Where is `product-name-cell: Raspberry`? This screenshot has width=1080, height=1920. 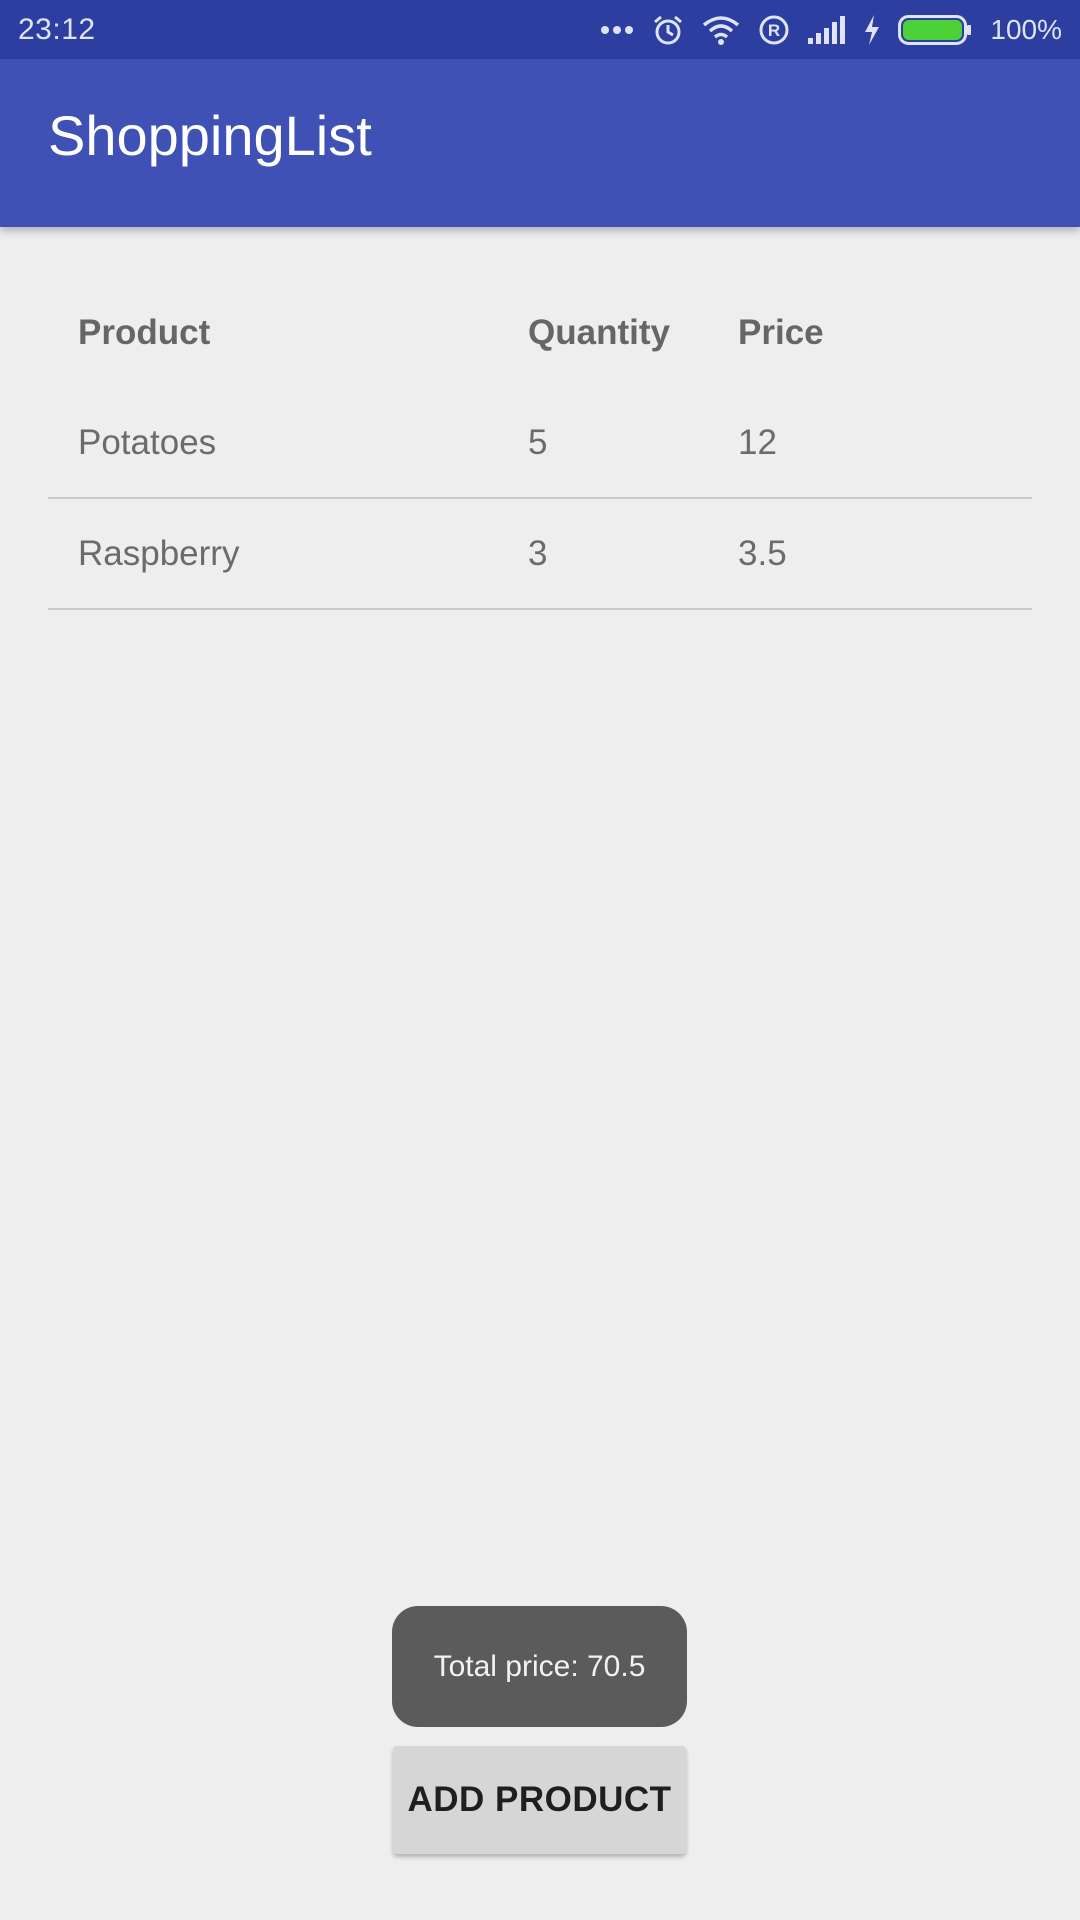
product-name-cell: Raspberry is located at coordinates (159, 553).